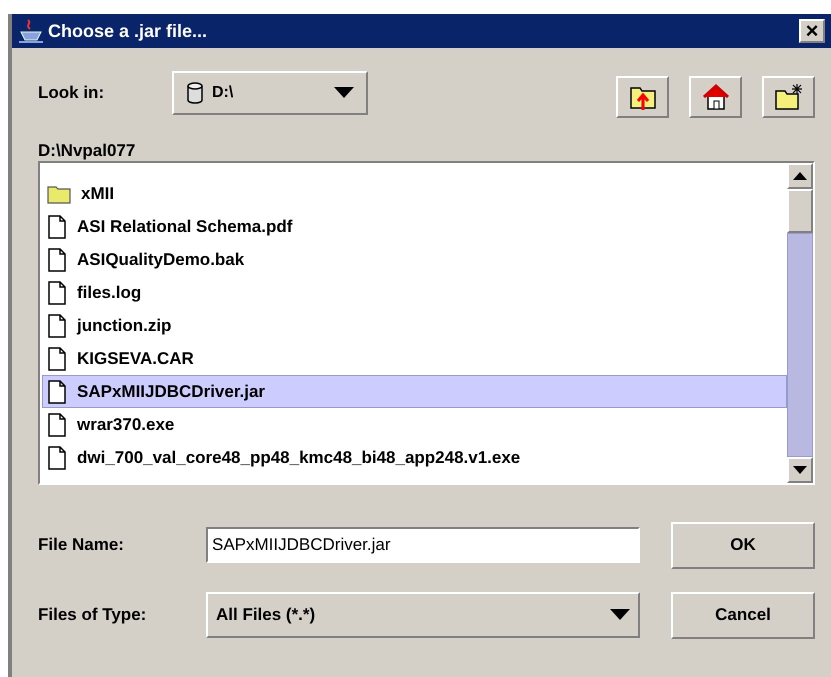  I want to click on look-in-label: Look in:, so click(72, 93).